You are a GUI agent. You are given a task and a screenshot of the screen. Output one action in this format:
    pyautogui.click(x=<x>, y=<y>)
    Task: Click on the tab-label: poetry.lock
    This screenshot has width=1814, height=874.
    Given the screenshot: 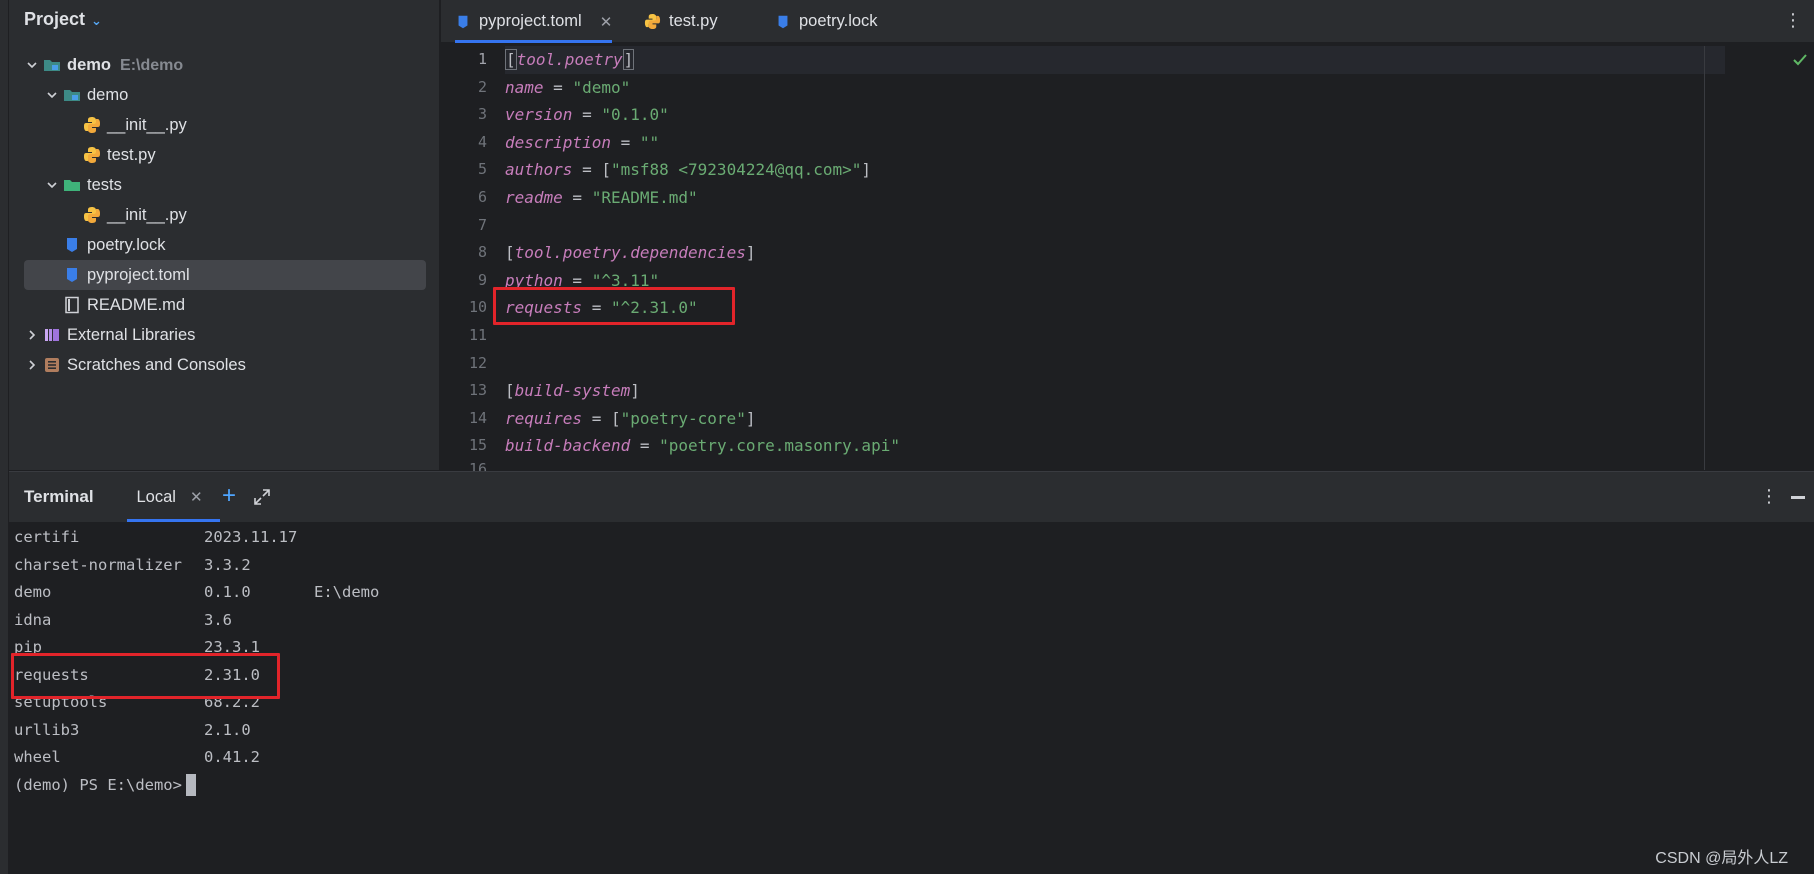 What is the action you would take?
    pyautogui.click(x=838, y=21)
    